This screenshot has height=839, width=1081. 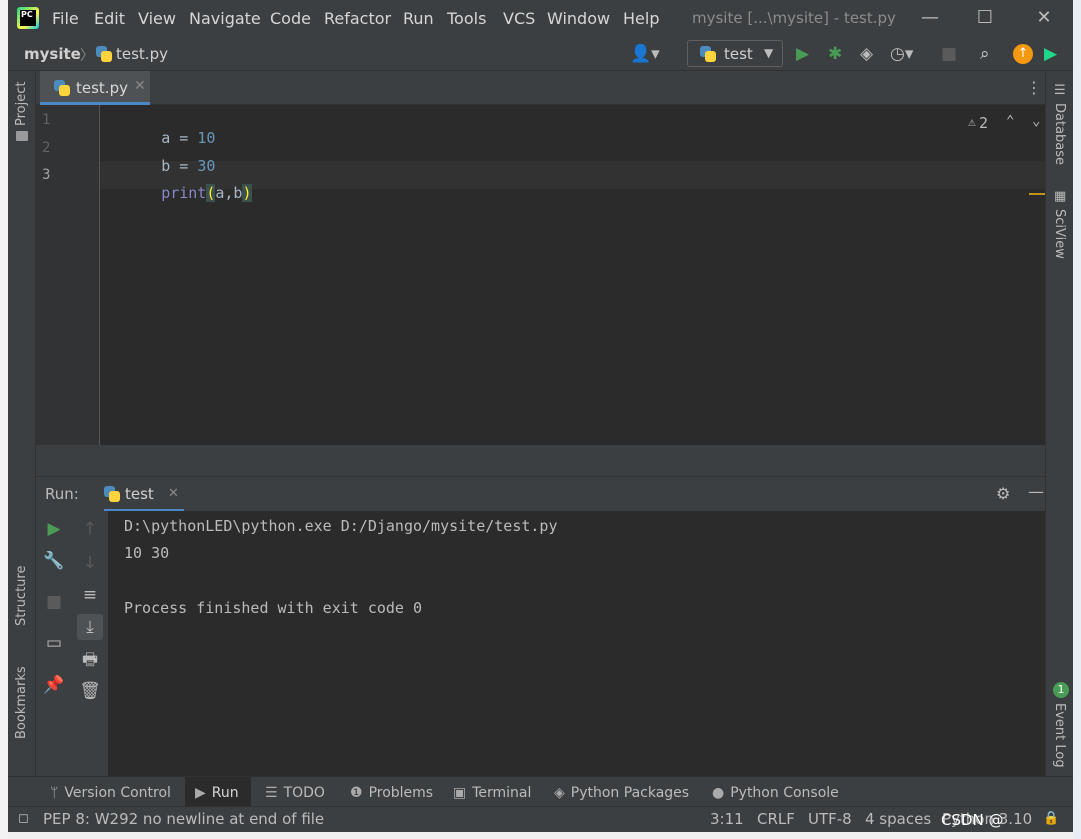 What do you see at coordinates (1051, 818) in the screenshot?
I see `lock-icon: 🔒` at bounding box center [1051, 818].